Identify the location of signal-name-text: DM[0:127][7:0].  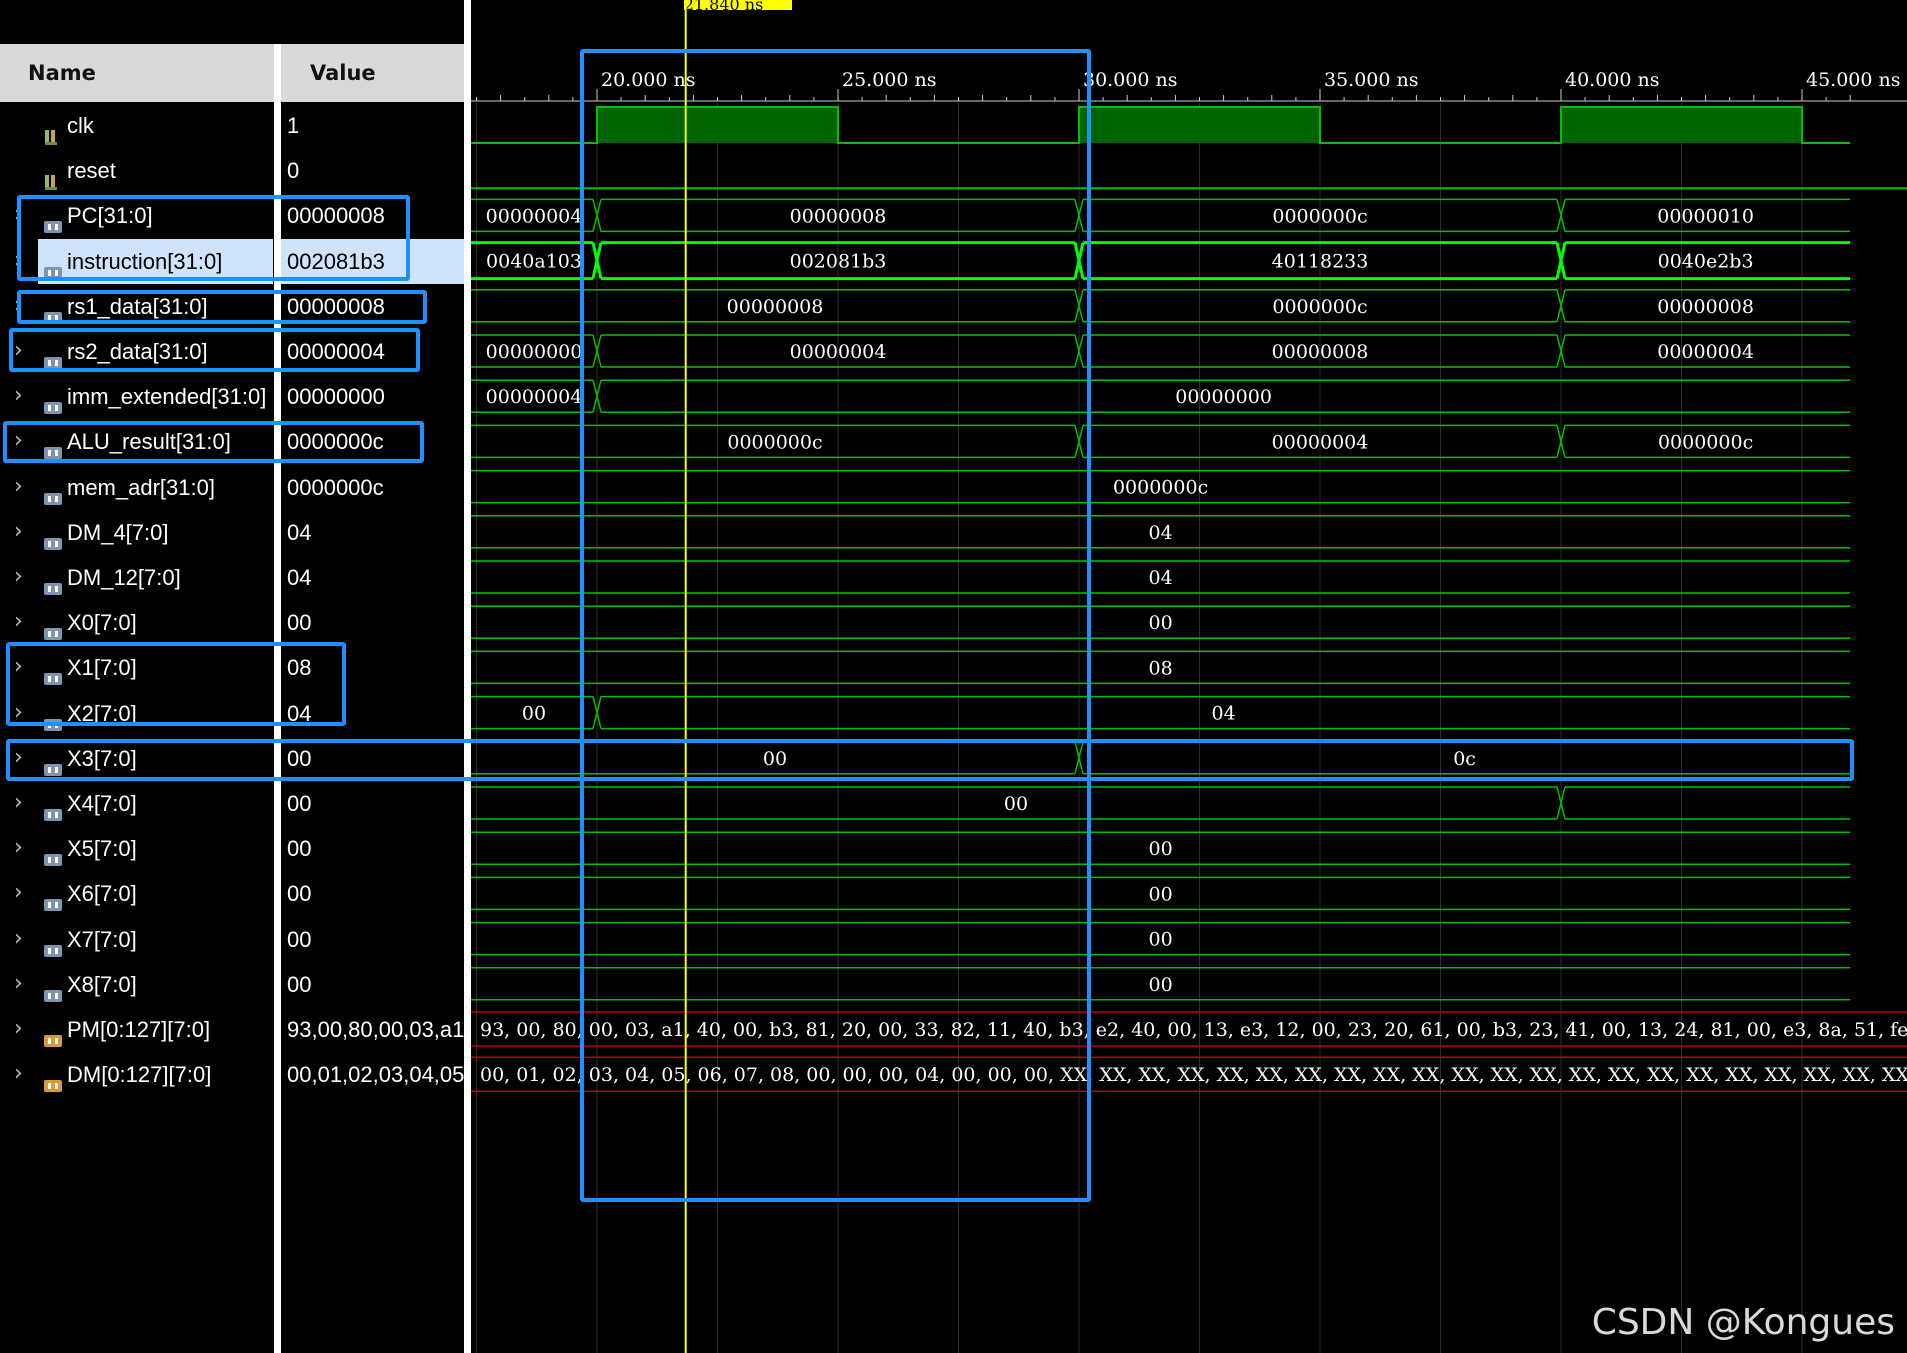
(139, 1075).